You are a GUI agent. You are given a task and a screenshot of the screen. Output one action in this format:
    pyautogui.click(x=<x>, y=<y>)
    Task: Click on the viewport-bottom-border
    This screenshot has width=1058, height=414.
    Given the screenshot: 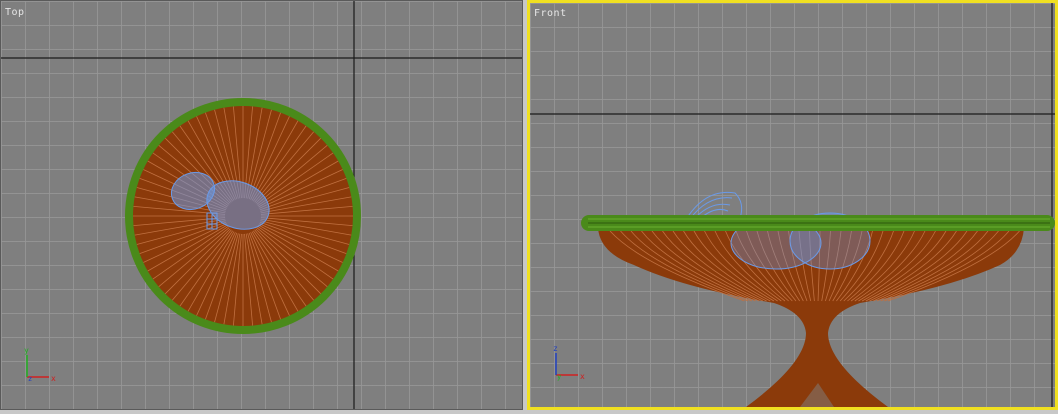 What is the action you would take?
    pyautogui.click(x=529, y=412)
    